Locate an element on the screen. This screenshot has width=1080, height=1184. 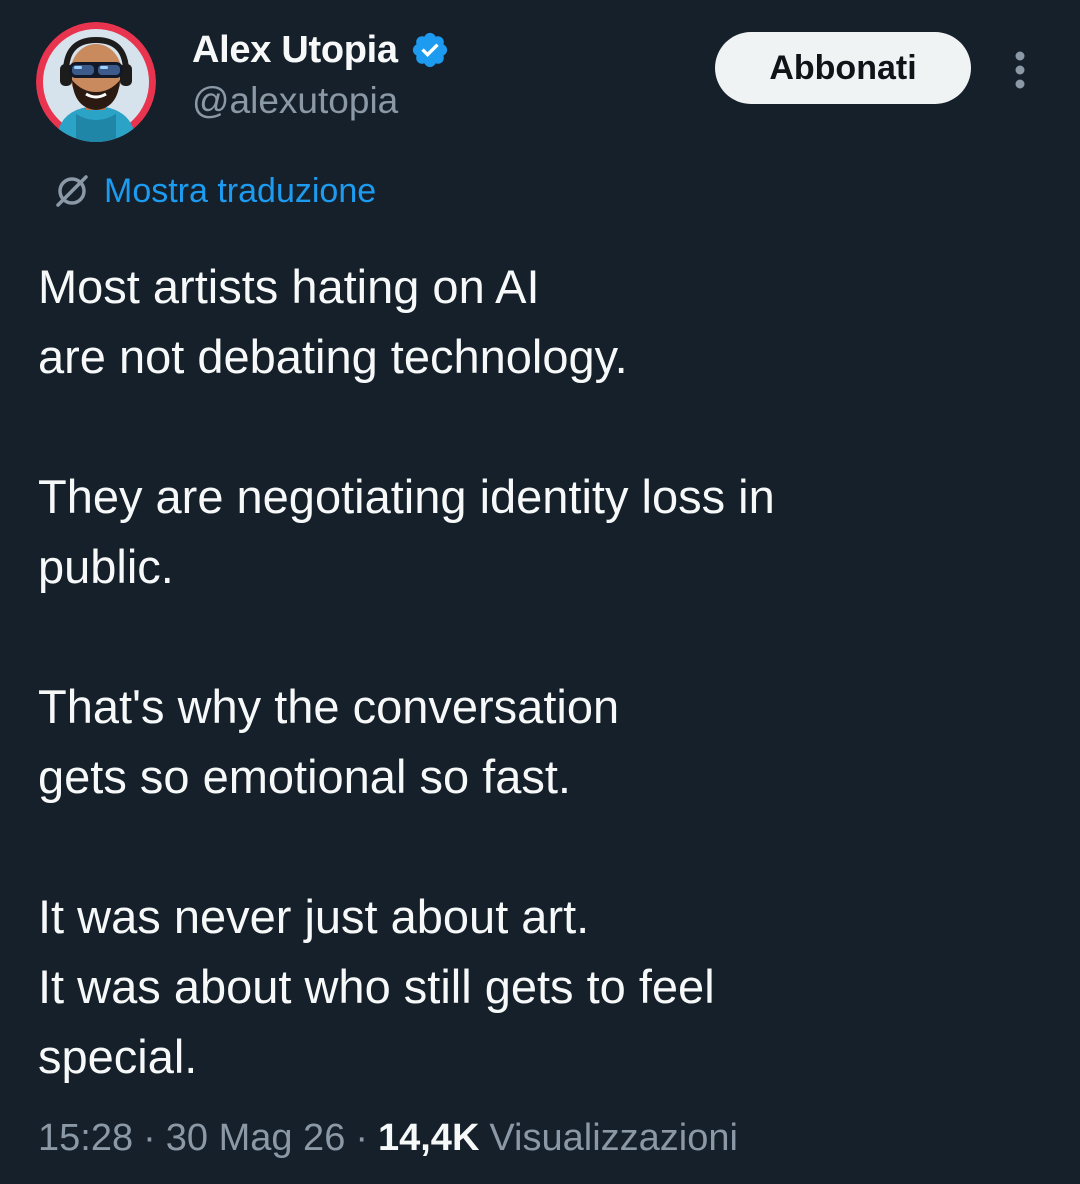
show-translation-link: Mostra traduzione is located at coordinates (212, 191).